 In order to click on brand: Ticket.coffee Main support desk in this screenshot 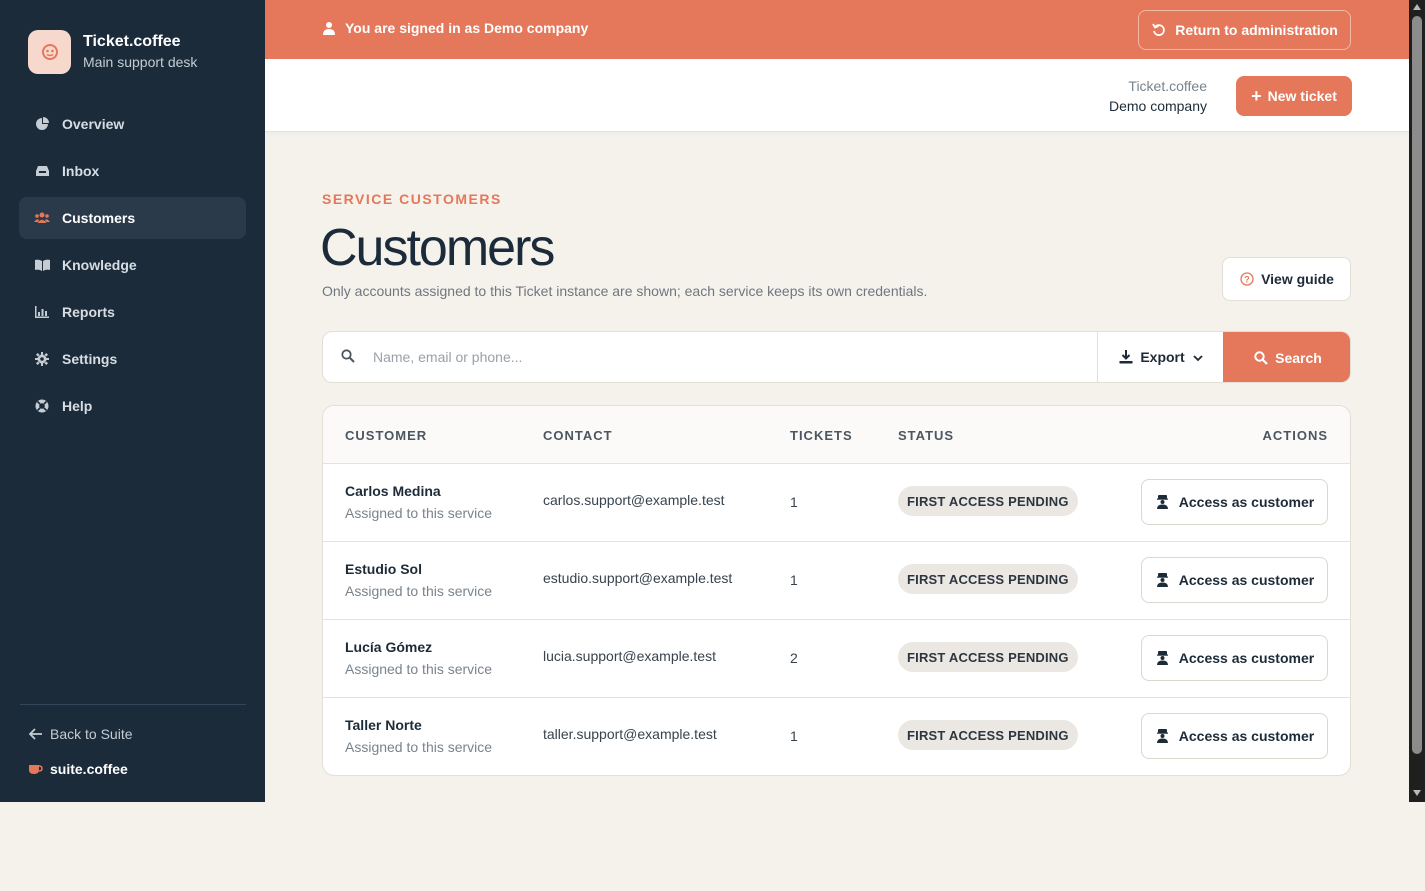, I will do `click(112, 52)`.